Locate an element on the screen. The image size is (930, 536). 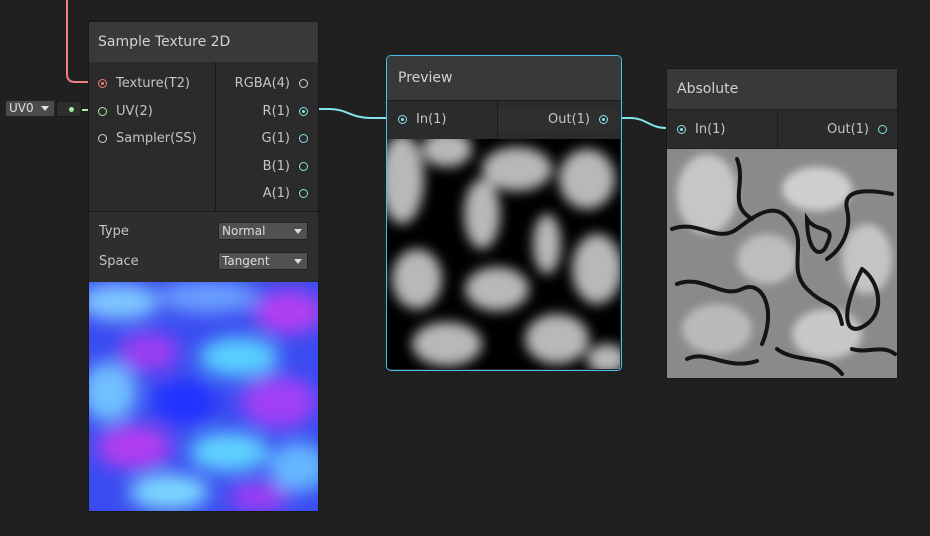
absolute-preview-image is located at coordinates (782, 263).